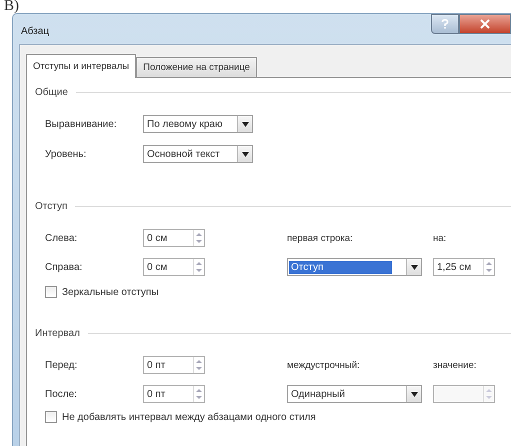  I want to click on spin-field, so click(464, 394).